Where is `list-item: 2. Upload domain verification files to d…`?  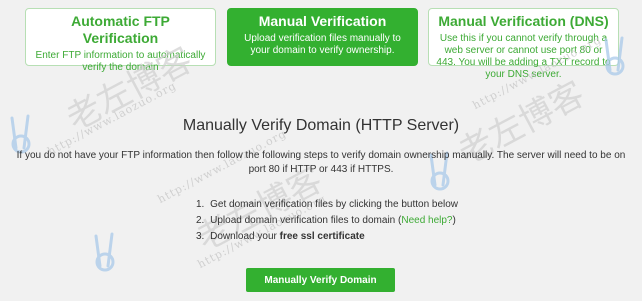
list-item: 2. Upload domain verification files to d… is located at coordinates (327, 221).